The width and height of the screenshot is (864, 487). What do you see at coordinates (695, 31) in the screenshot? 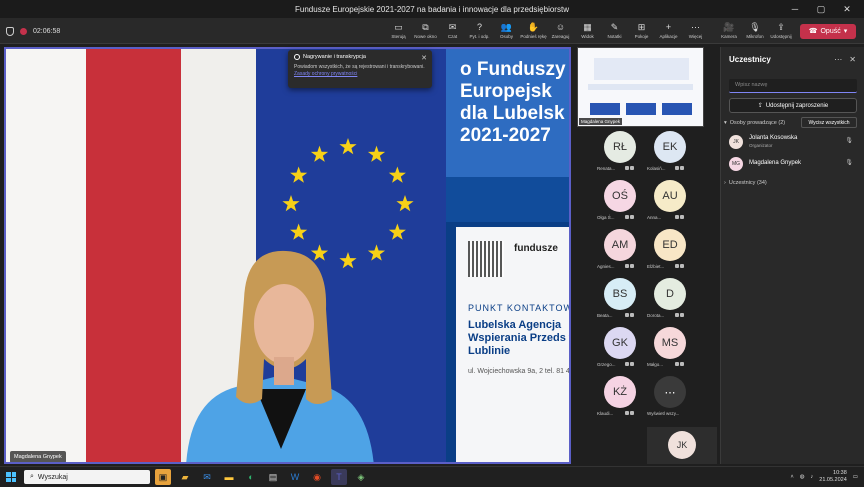
I see `toolbar-item-11: ⋯ Więcej` at bounding box center [695, 31].